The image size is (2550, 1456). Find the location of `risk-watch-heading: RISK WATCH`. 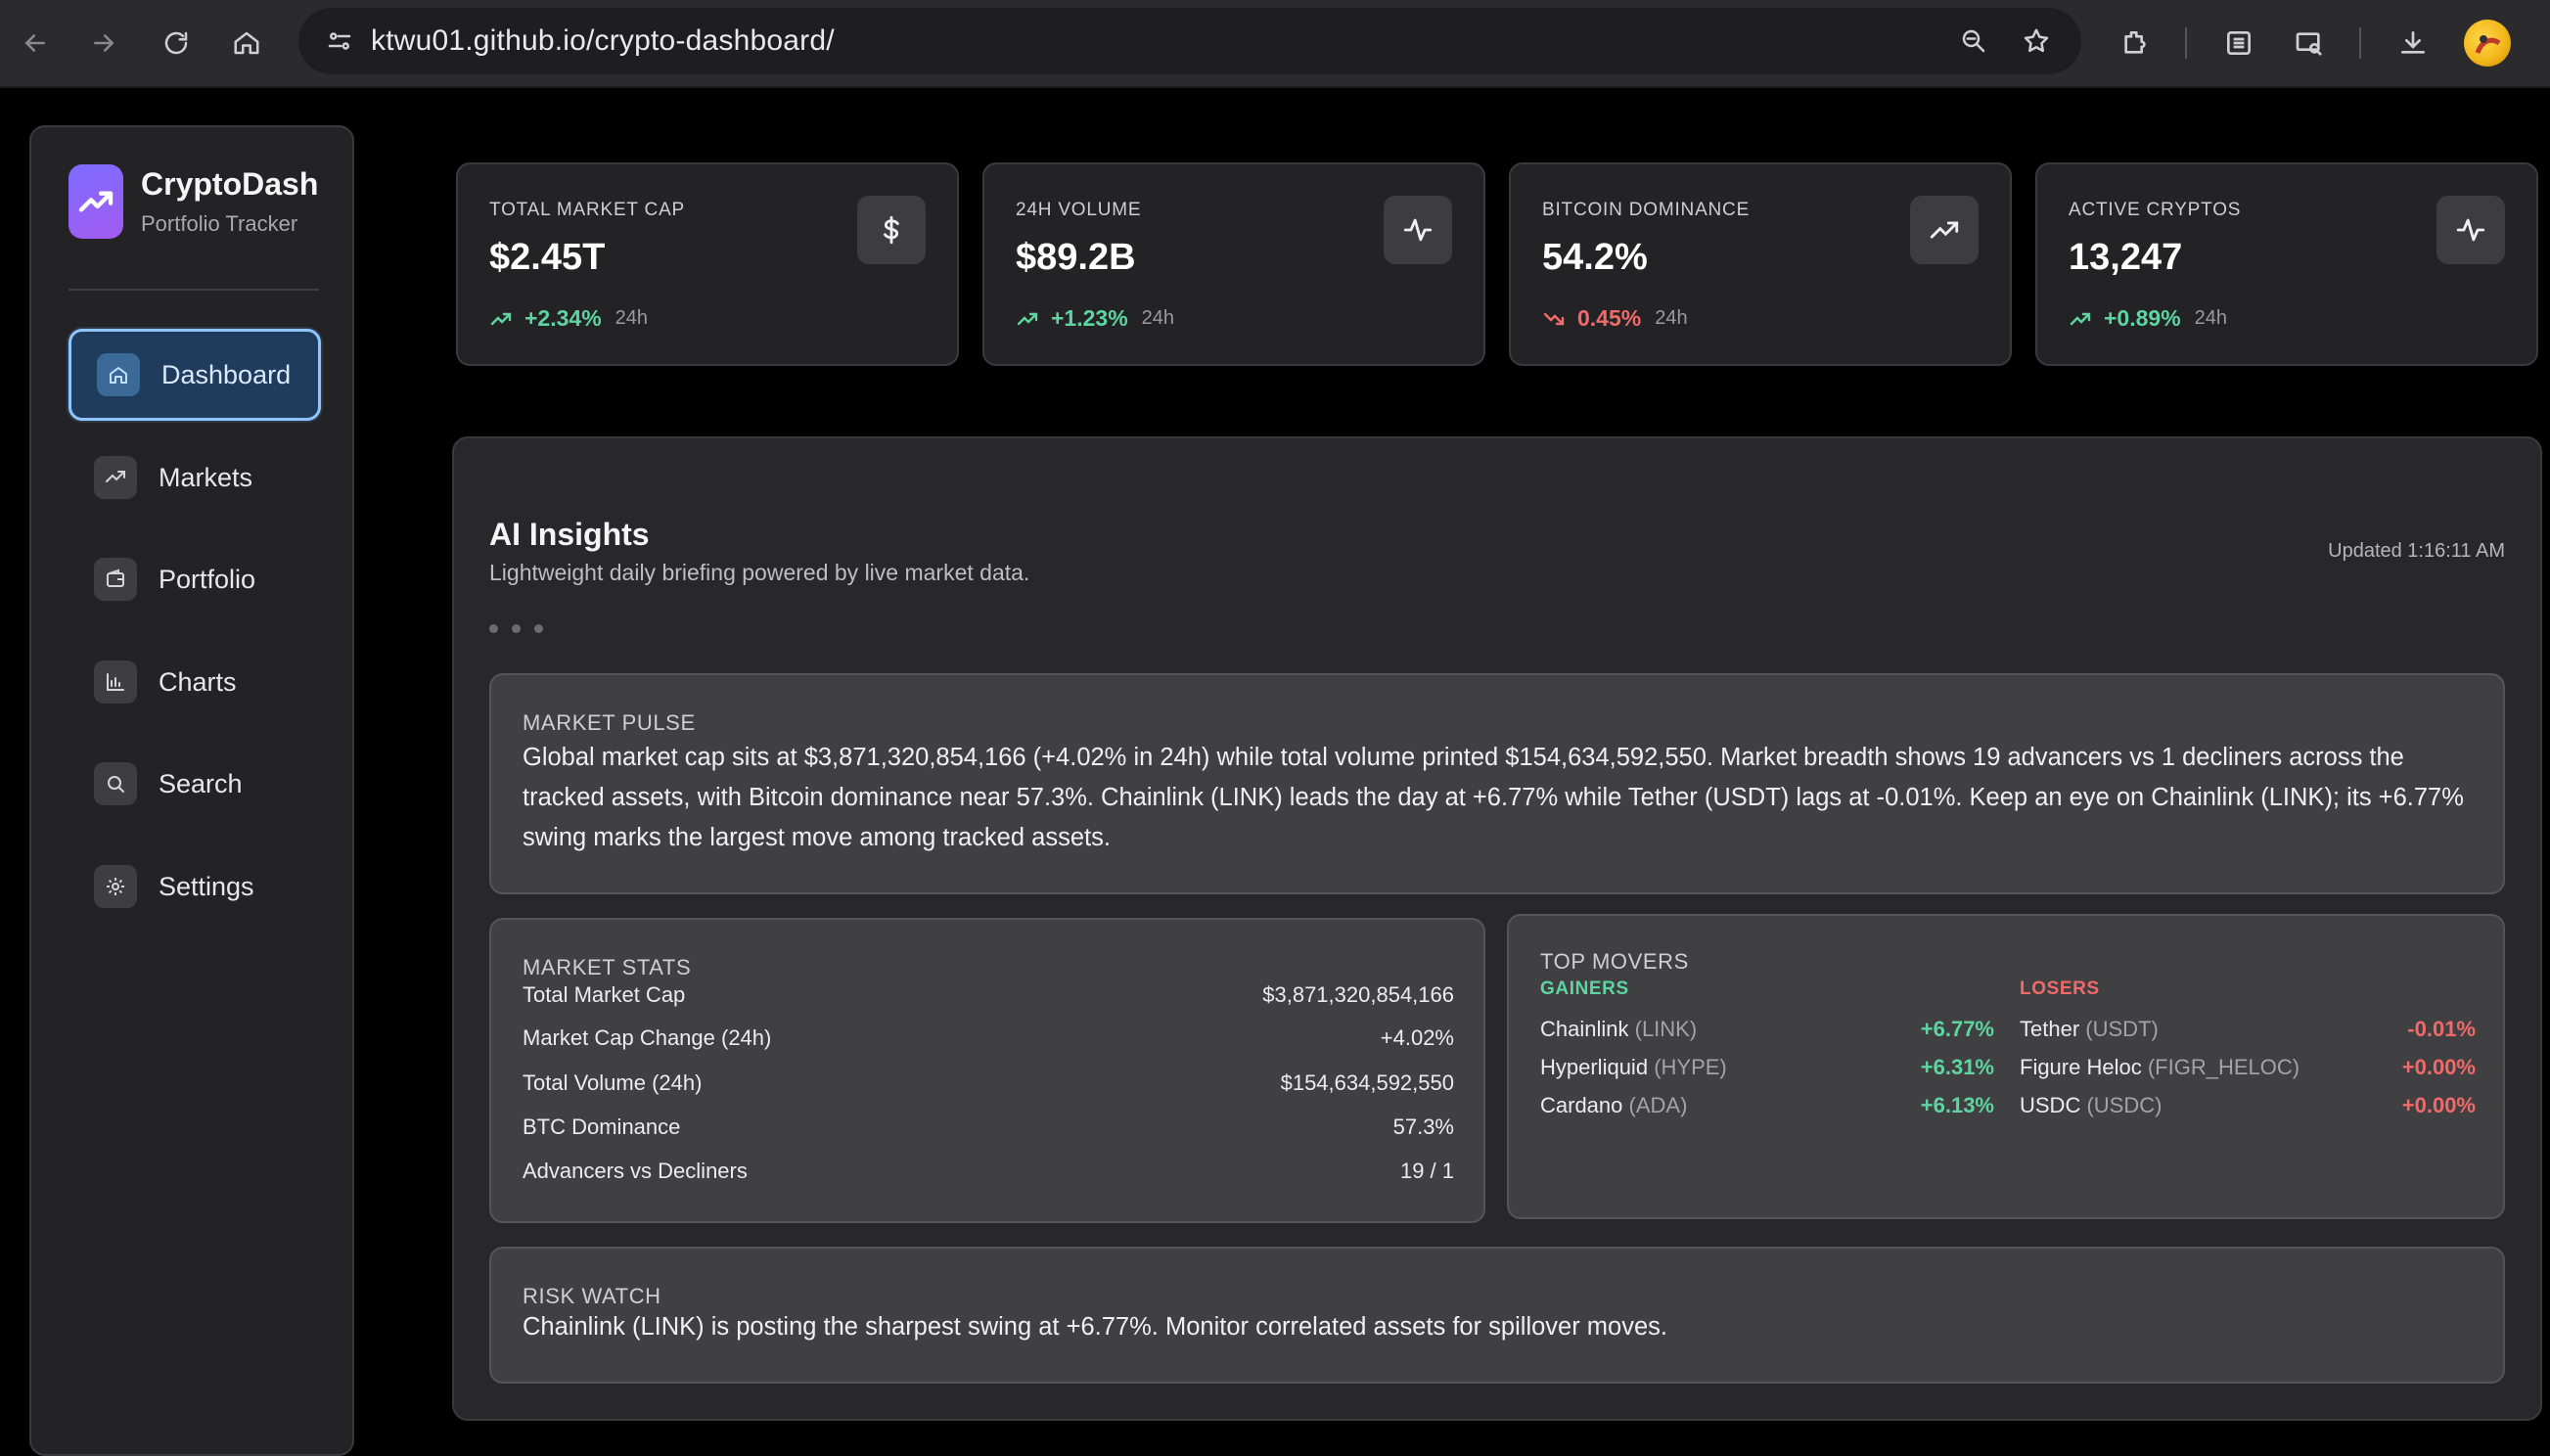

risk-watch-heading: RISK WATCH is located at coordinates (592, 1296).